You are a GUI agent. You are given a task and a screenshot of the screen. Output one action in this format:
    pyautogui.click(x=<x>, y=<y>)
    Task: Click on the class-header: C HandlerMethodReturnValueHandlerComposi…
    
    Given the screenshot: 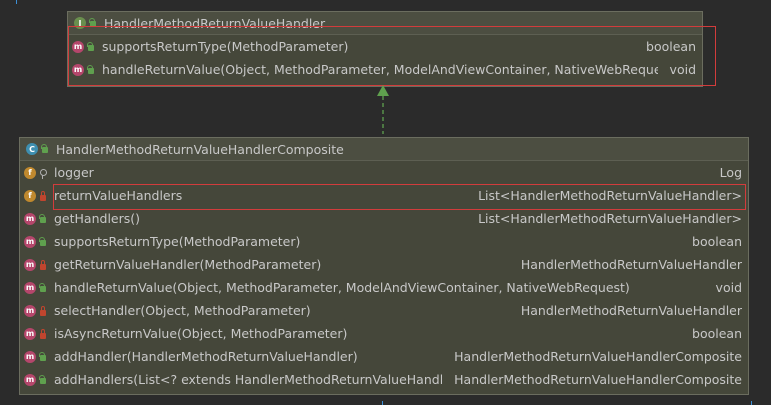 What is the action you would take?
    pyautogui.click(x=384, y=149)
    